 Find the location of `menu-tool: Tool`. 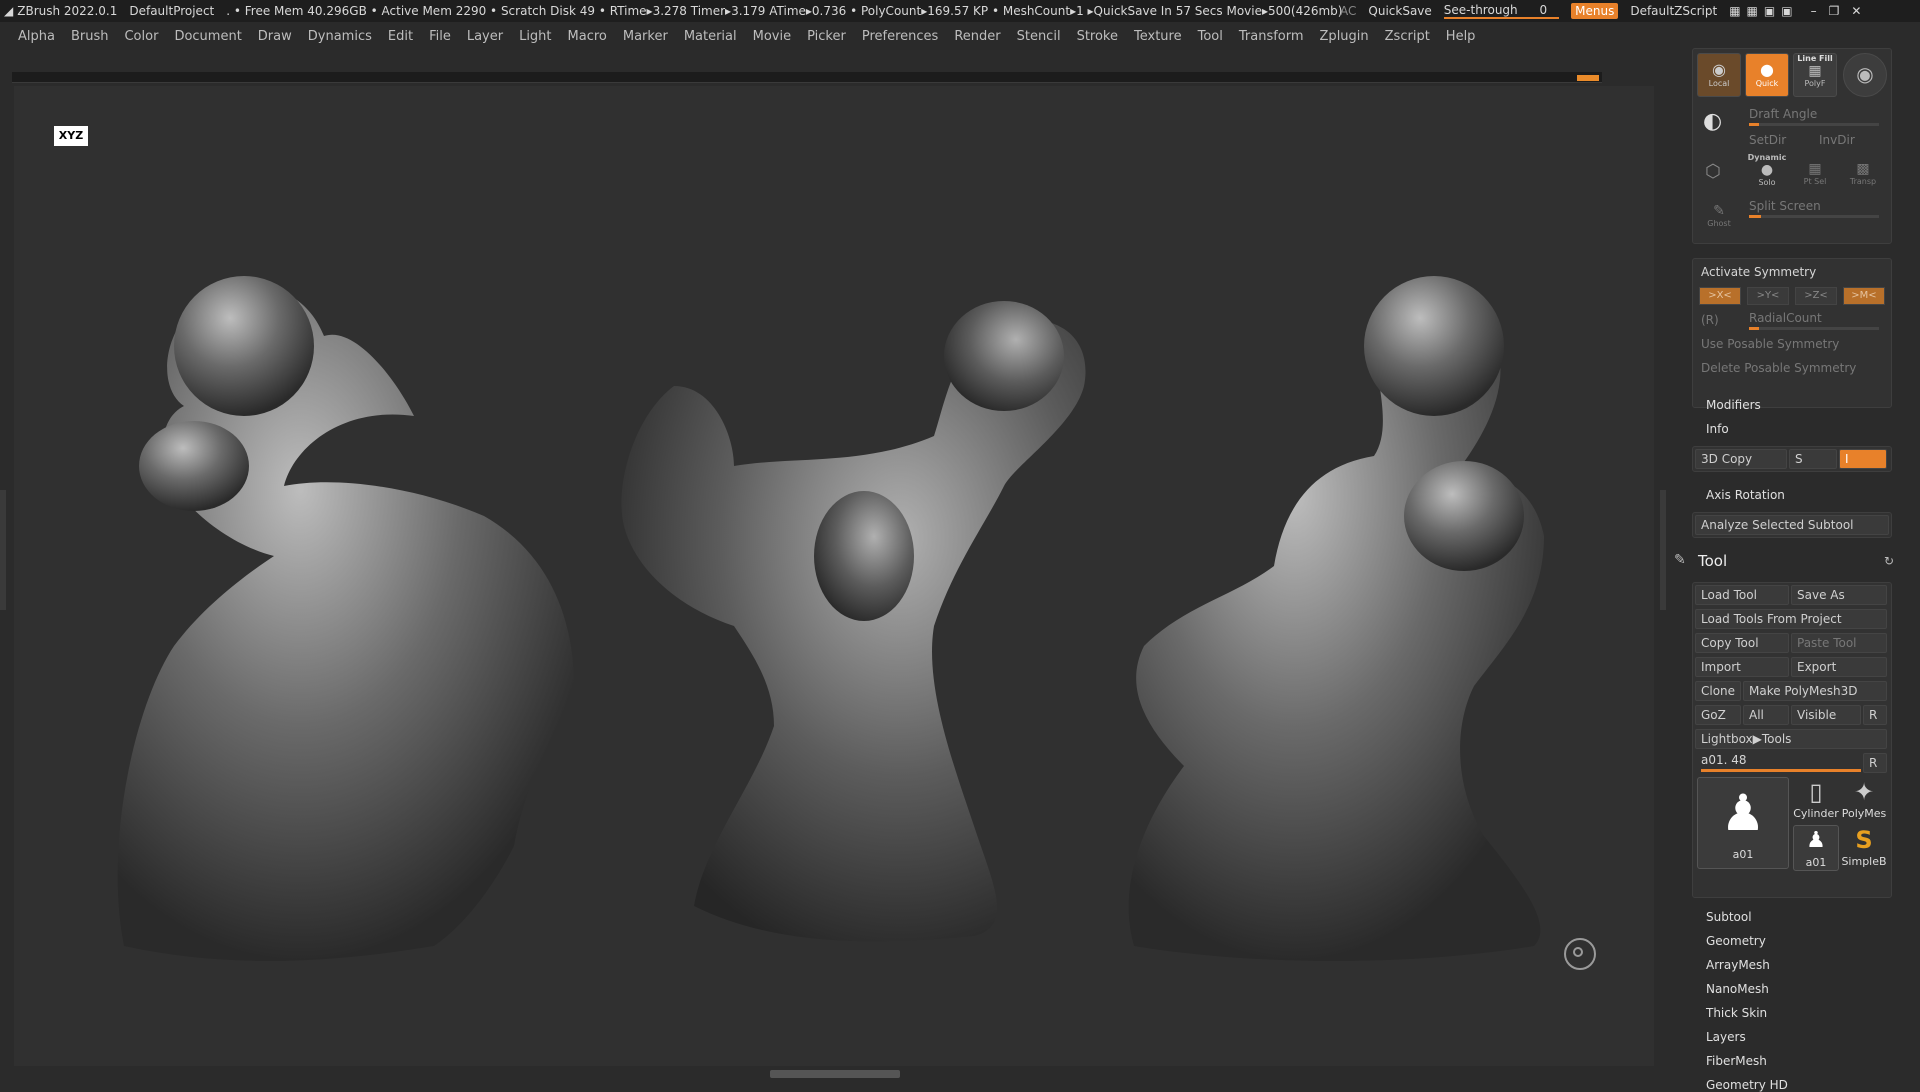

menu-tool: Tool is located at coordinates (1210, 36).